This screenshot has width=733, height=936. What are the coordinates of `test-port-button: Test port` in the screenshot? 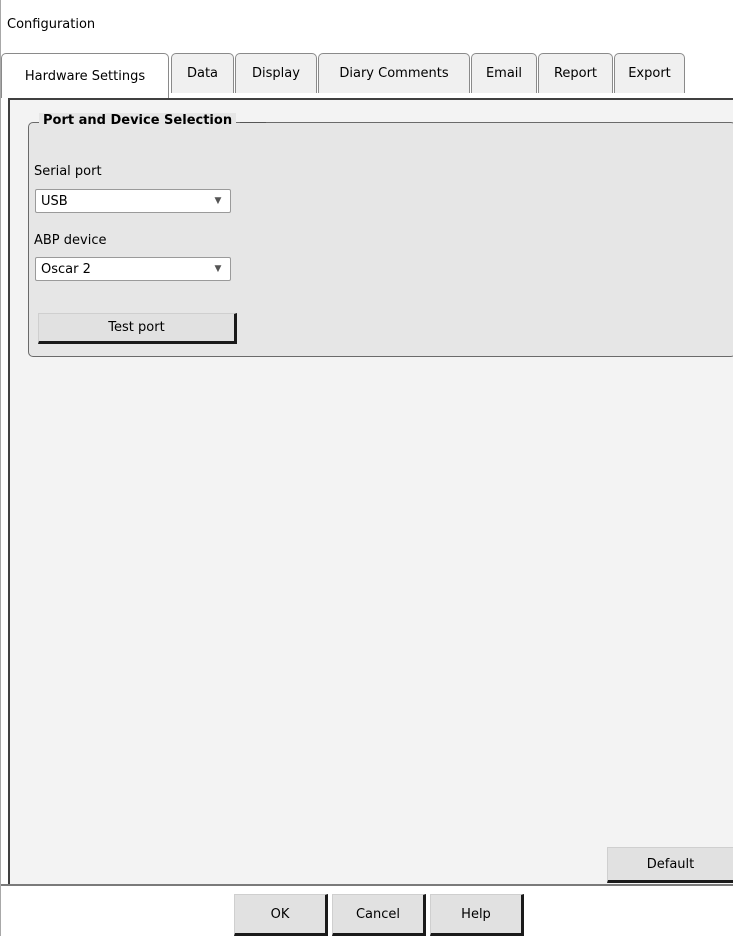 It's located at (137, 328).